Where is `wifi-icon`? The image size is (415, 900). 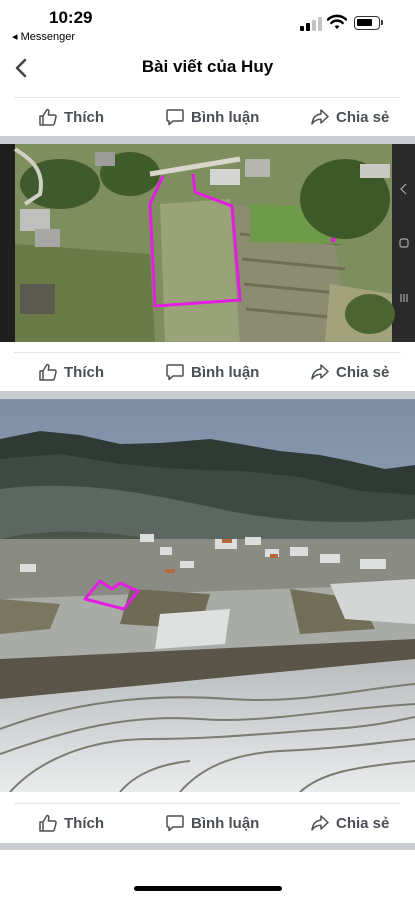 wifi-icon is located at coordinates (337, 24).